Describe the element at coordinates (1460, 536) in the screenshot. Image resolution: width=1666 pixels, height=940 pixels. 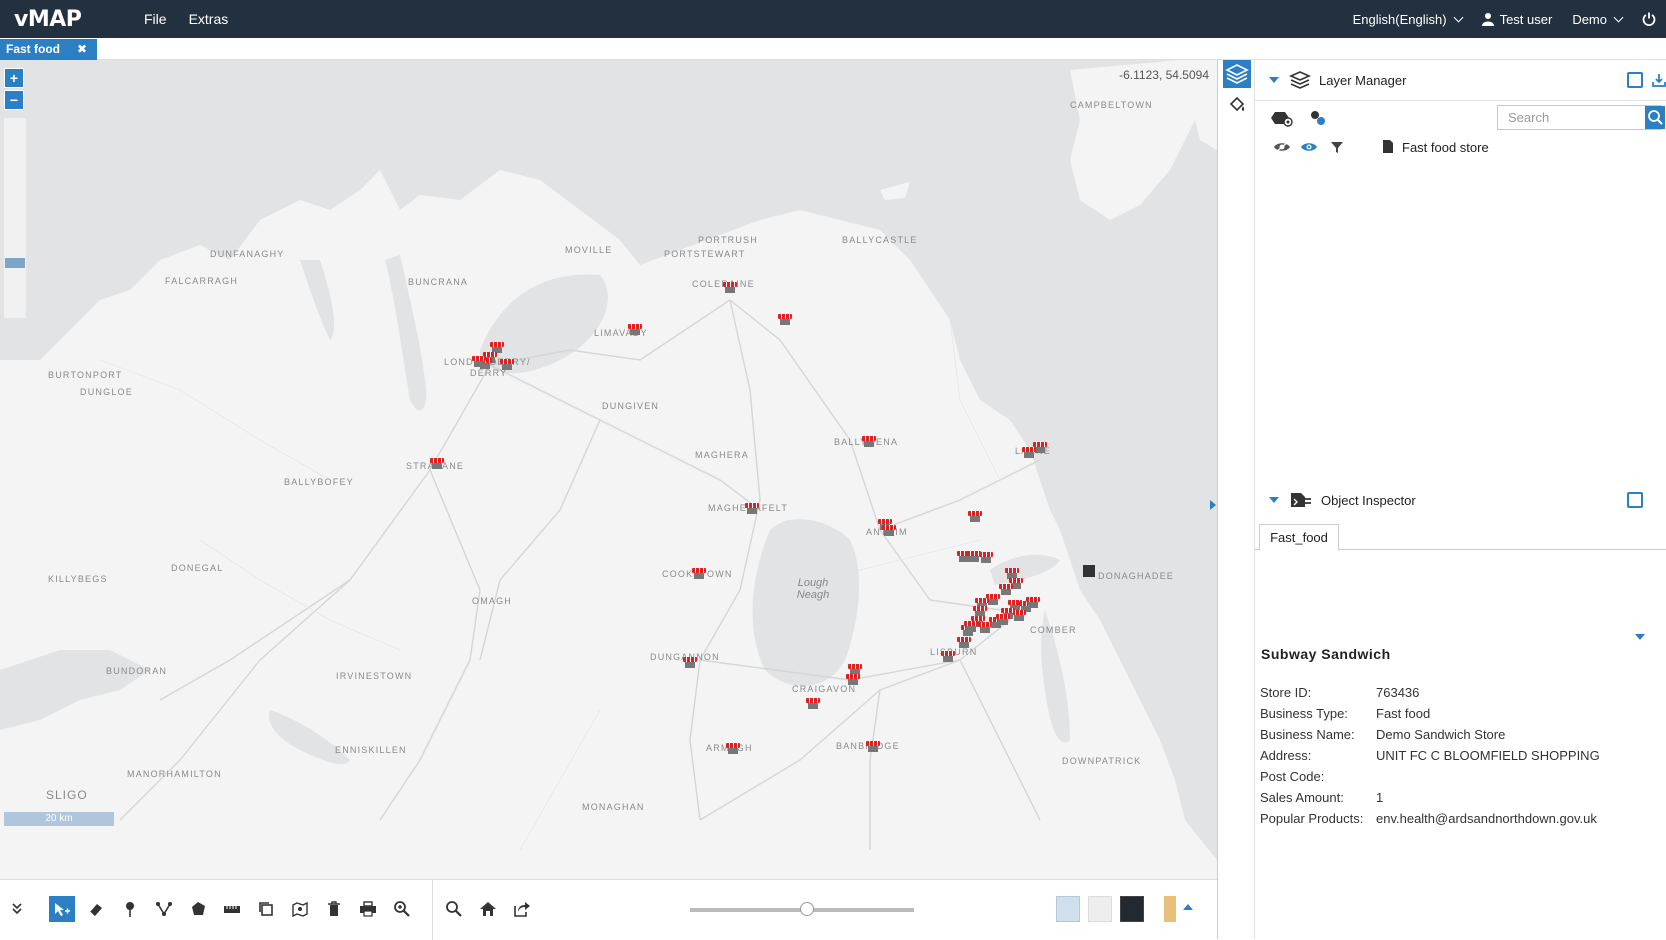
I see `inspector-tabs: Fast_food` at that location.